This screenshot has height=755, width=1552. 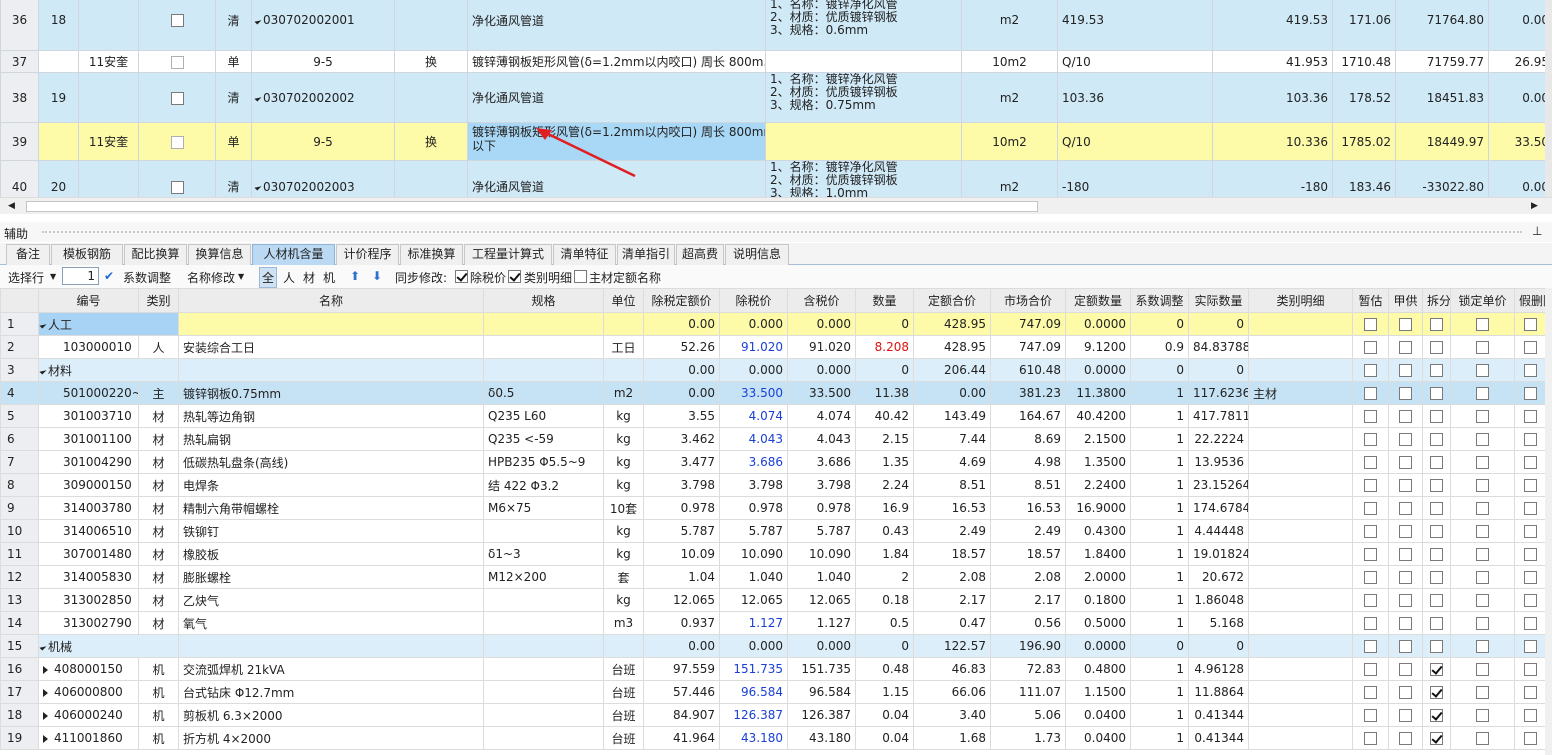 I want to click on code-cell: 314003780, so click(x=88, y=508).